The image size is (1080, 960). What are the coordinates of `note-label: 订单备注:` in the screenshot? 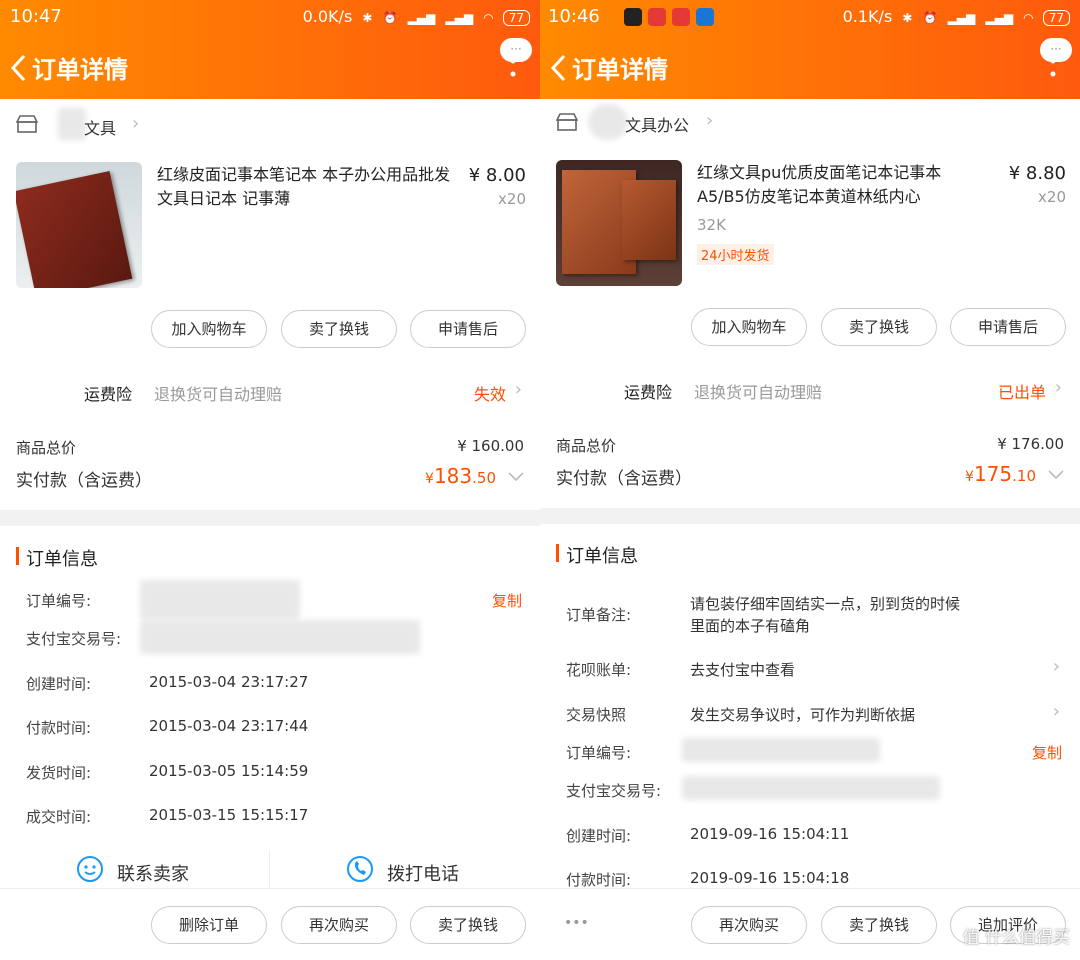 It's located at (599, 615).